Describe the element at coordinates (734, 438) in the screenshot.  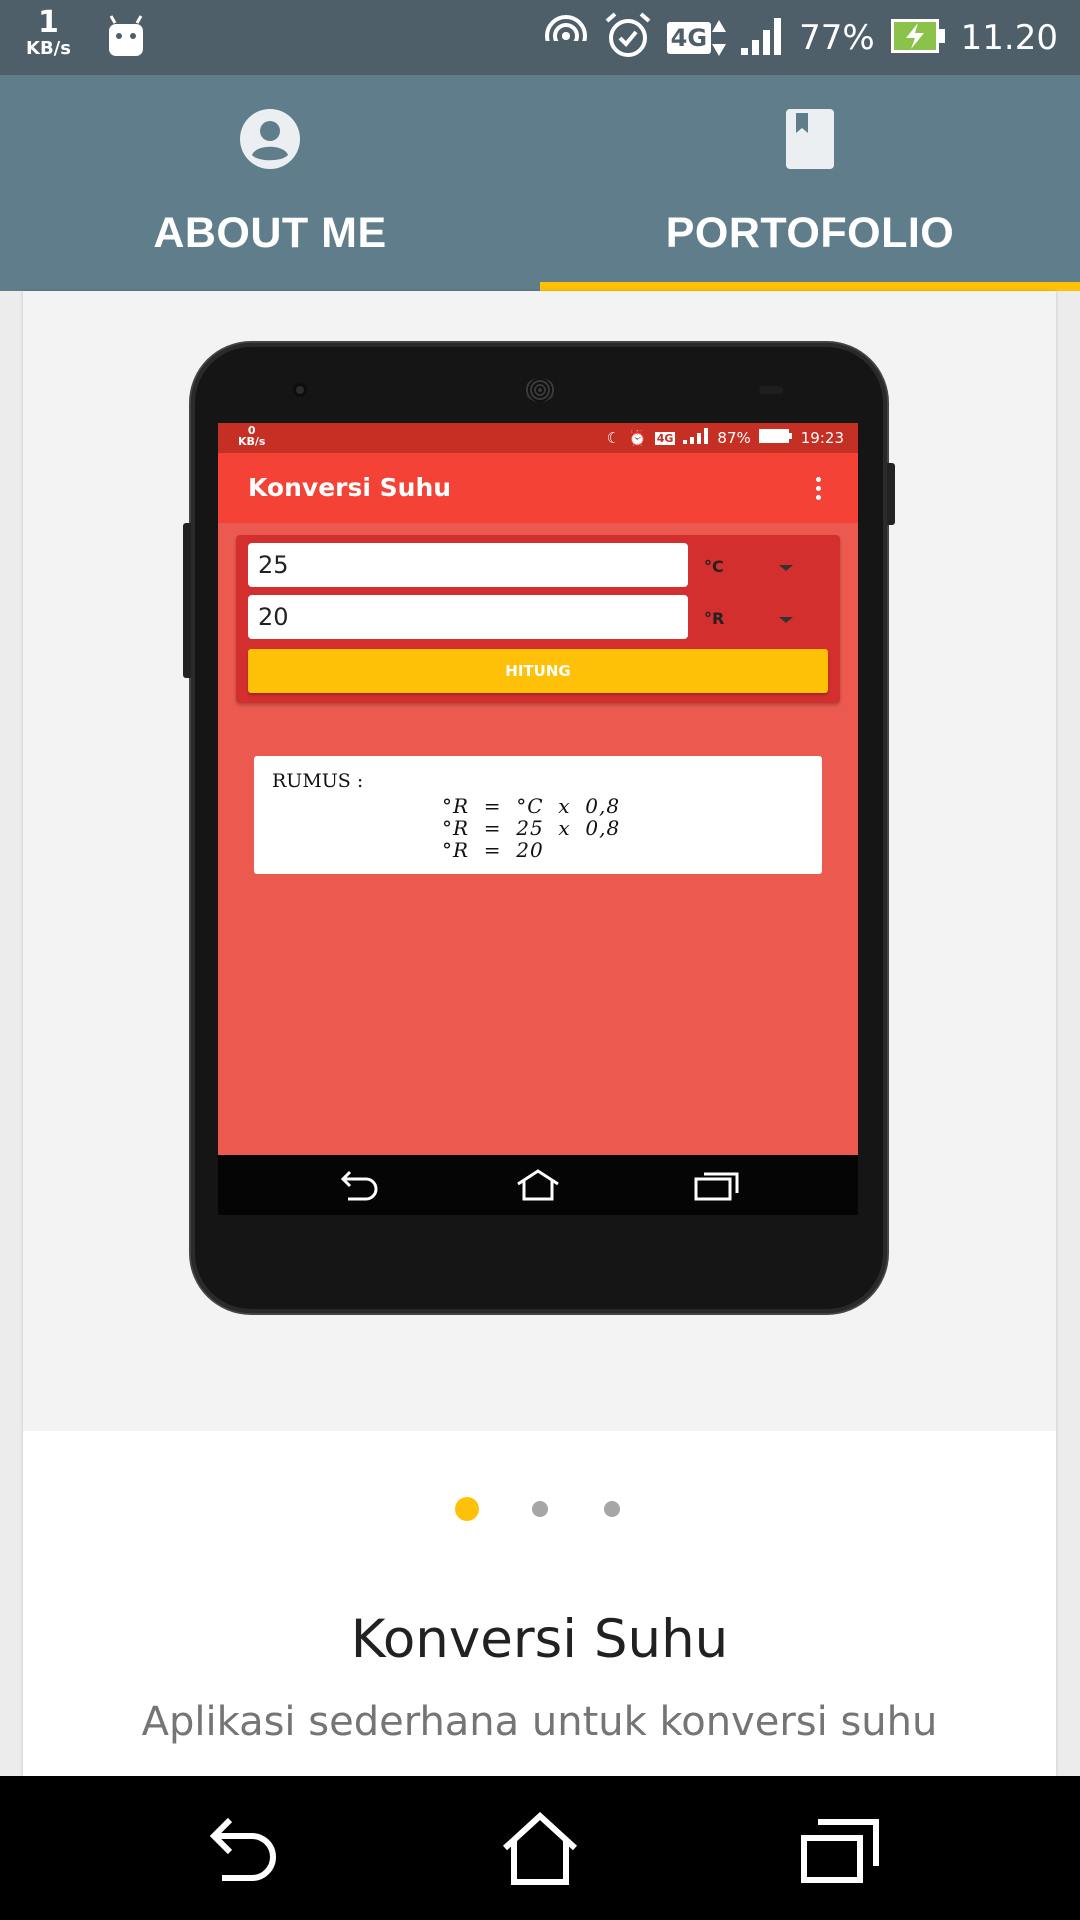
I see `battery-percent: 87%` at that location.